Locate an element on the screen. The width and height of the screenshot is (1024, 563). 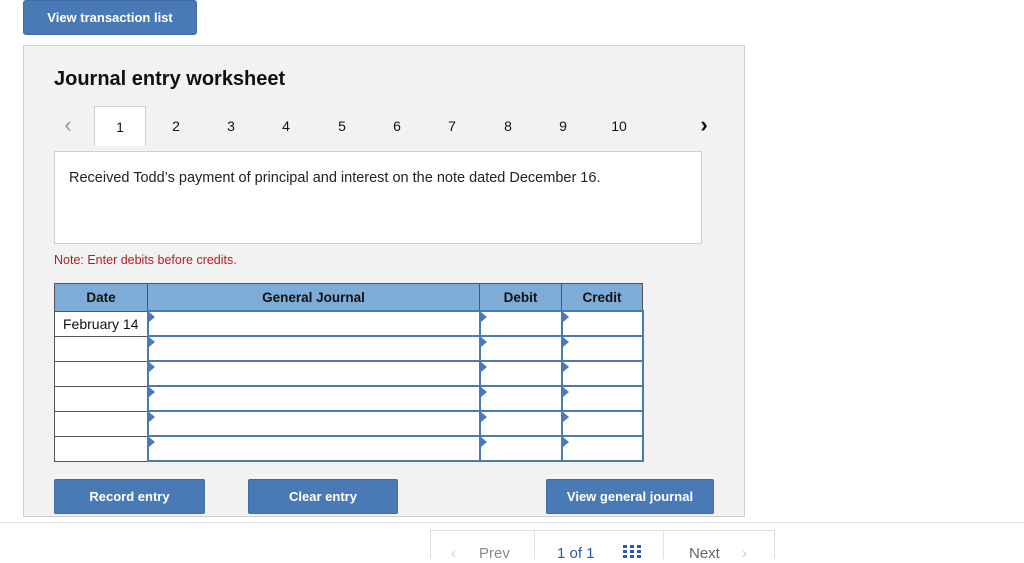
worksheet-title: Journal entry worksheet is located at coordinates (170, 79).